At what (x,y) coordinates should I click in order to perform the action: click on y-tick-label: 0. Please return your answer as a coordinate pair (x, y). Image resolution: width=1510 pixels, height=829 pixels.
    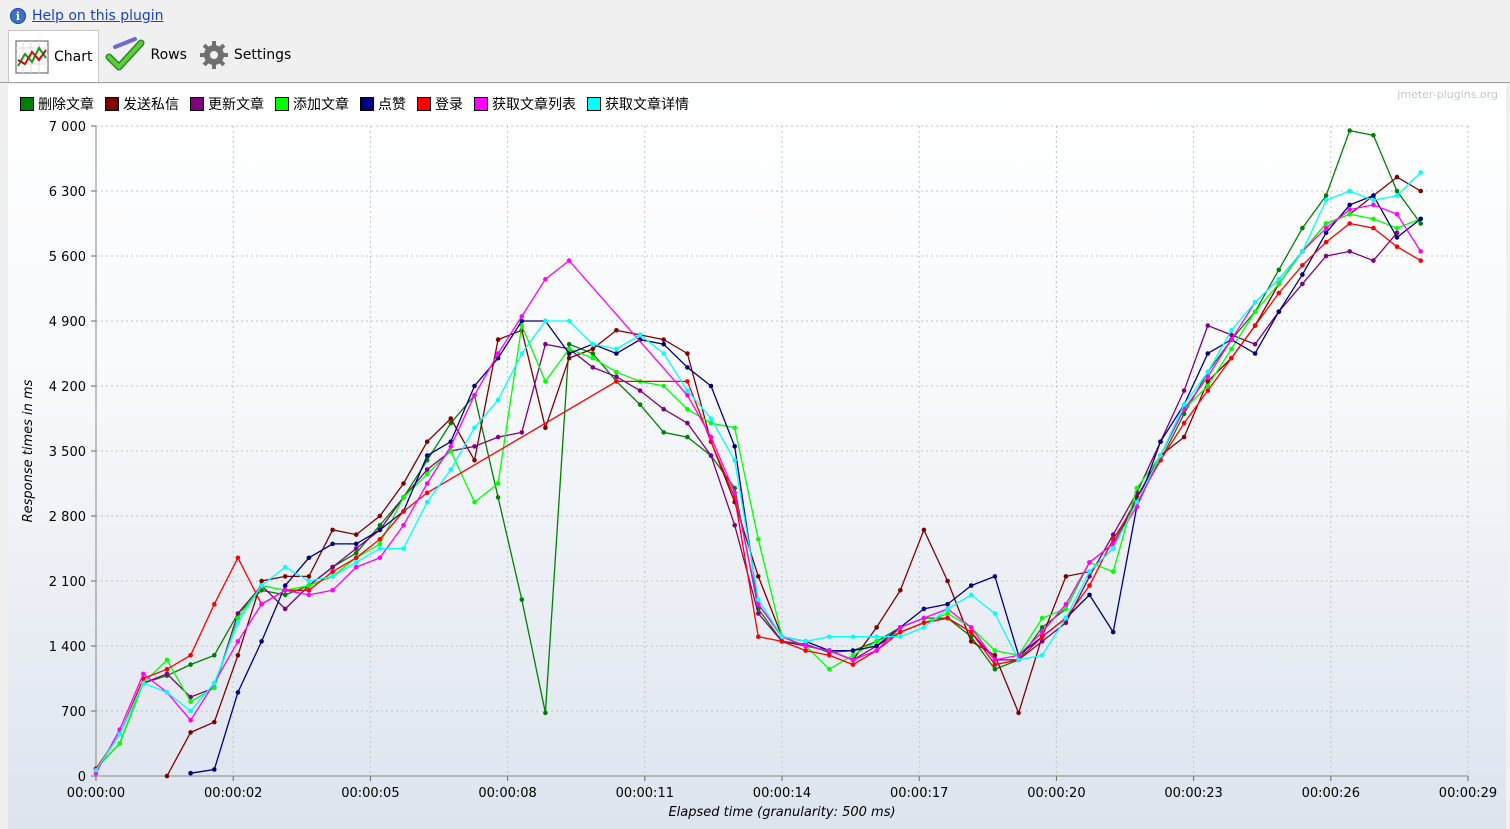
    Looking at the image, I should click on (82, 777).